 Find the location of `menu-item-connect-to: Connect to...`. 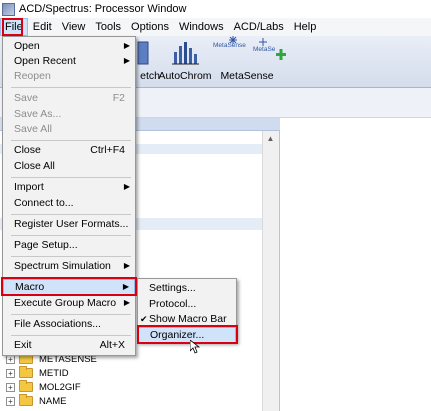

menu-item-connect-to: Connect to... is located at coordinates (69, 203).